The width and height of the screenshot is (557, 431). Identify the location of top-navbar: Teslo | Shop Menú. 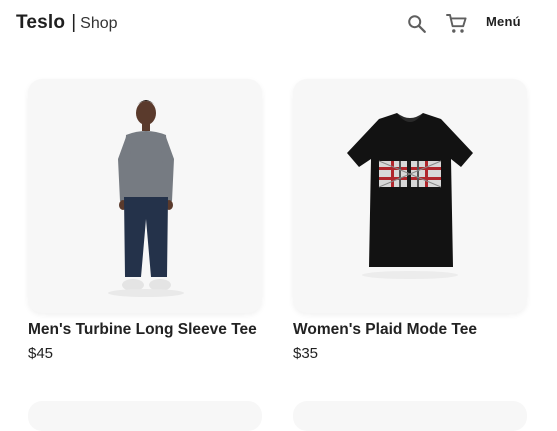
(278, 24).